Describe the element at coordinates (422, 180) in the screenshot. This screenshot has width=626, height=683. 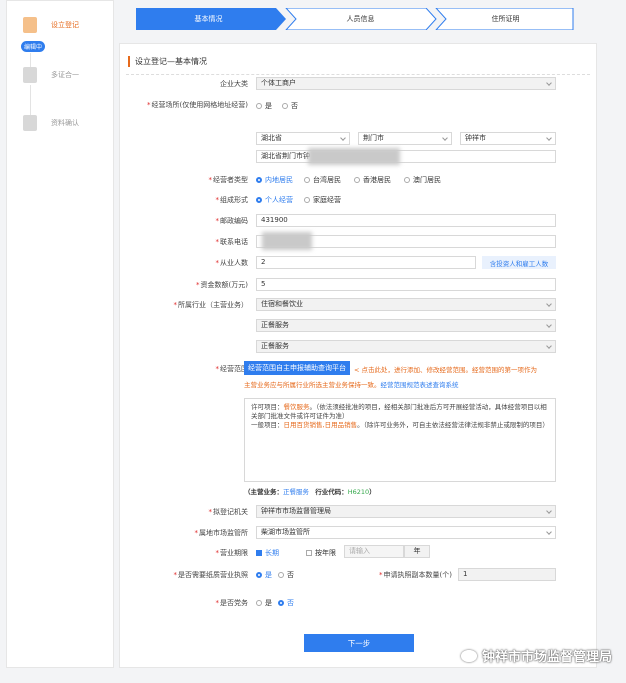
I see `operator-type-macau: 澳门居民` at that location.